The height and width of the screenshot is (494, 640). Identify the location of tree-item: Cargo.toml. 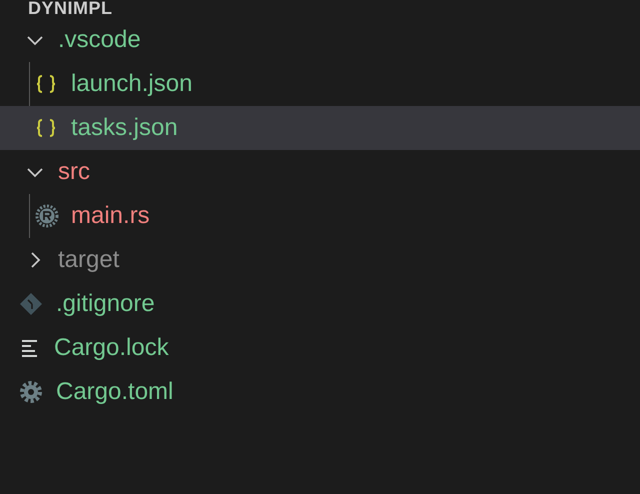
(320, 392).